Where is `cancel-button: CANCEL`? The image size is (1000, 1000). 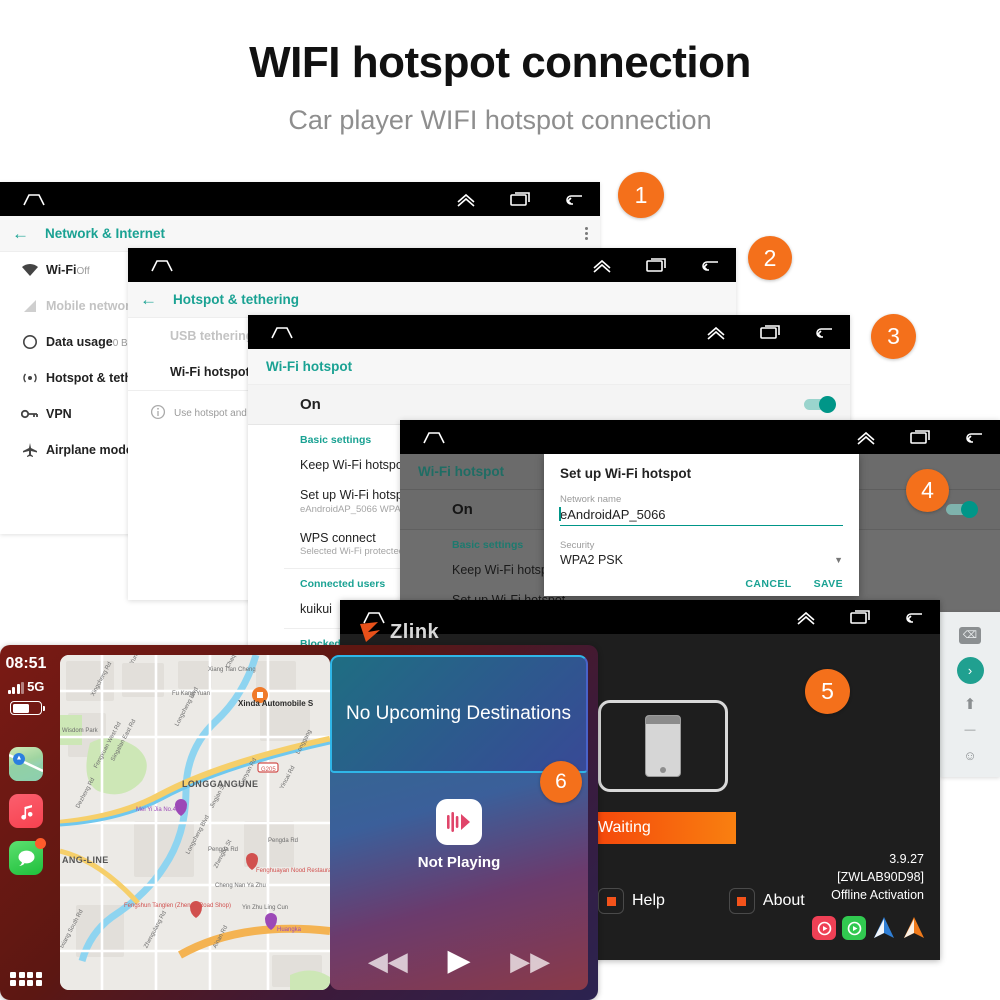
cancel-button: CANCEL is located at coordinates (768, 584).